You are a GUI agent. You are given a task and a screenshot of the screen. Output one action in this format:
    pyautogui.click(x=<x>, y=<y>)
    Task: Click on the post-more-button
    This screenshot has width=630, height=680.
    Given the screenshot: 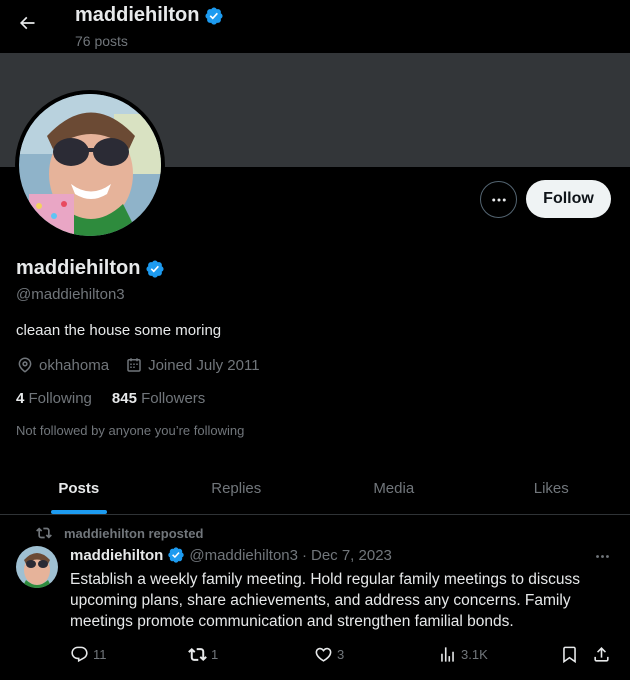 What is the action you would take?
    pyautogui.click(x=602, y=556)
    